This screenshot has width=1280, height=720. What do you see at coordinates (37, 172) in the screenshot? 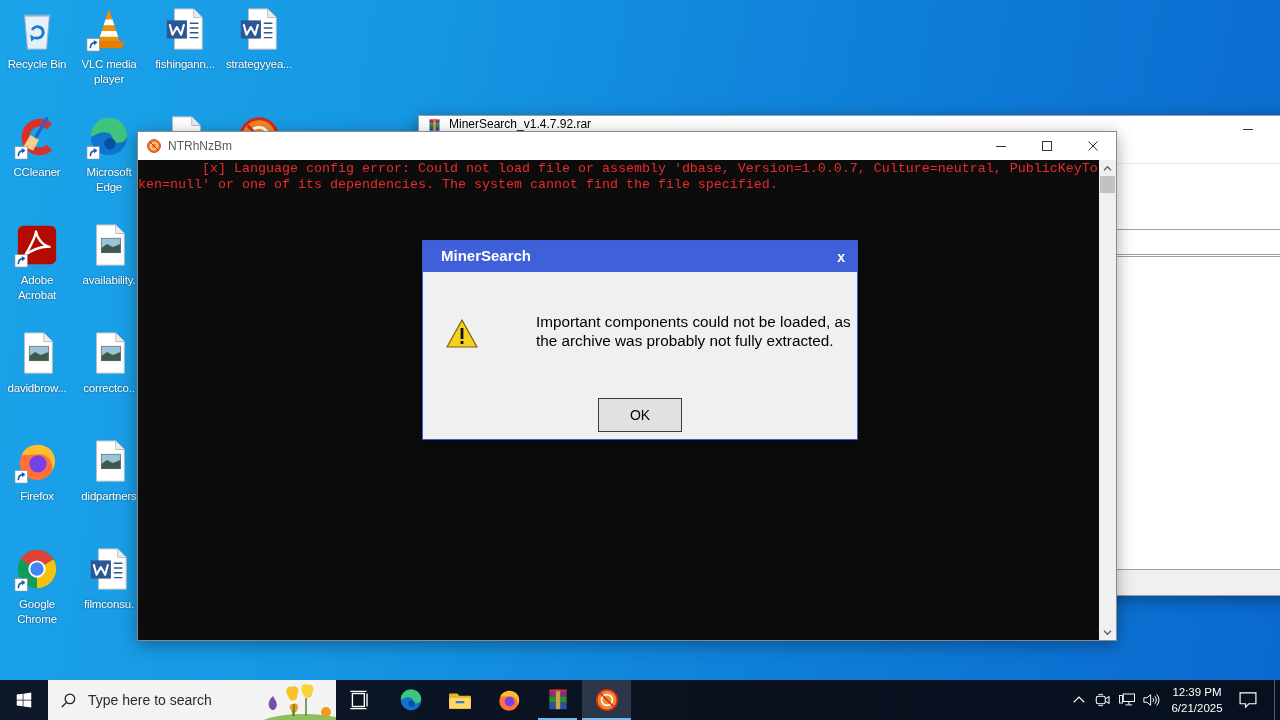
I see `icon-label: CCleaner` at bounding box center [37, 172].